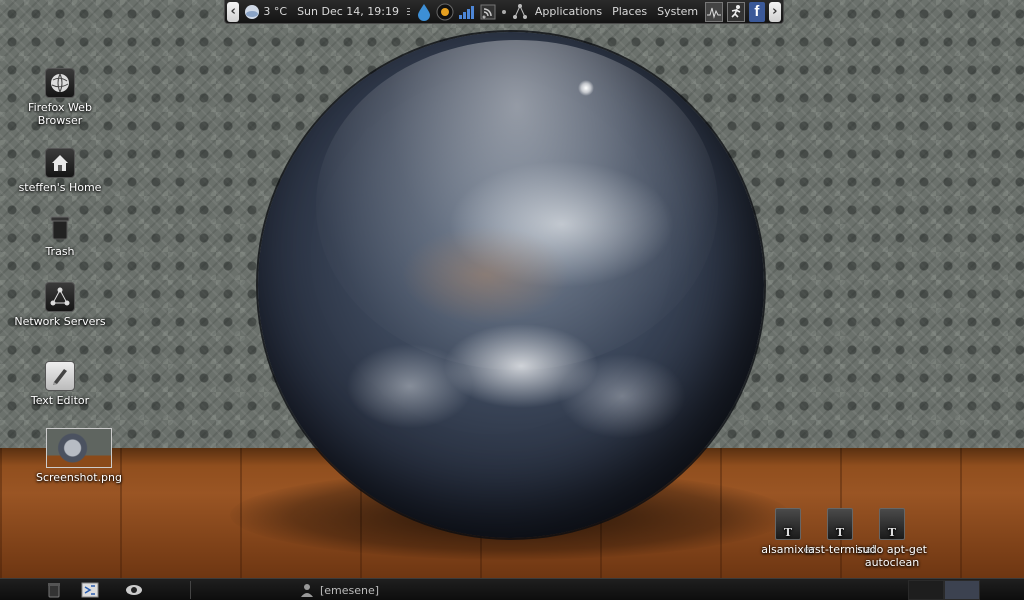  What do you see at coordinates (520, 12) in the screenshot?
I see `network-icon` at bounding box center [520, 12].